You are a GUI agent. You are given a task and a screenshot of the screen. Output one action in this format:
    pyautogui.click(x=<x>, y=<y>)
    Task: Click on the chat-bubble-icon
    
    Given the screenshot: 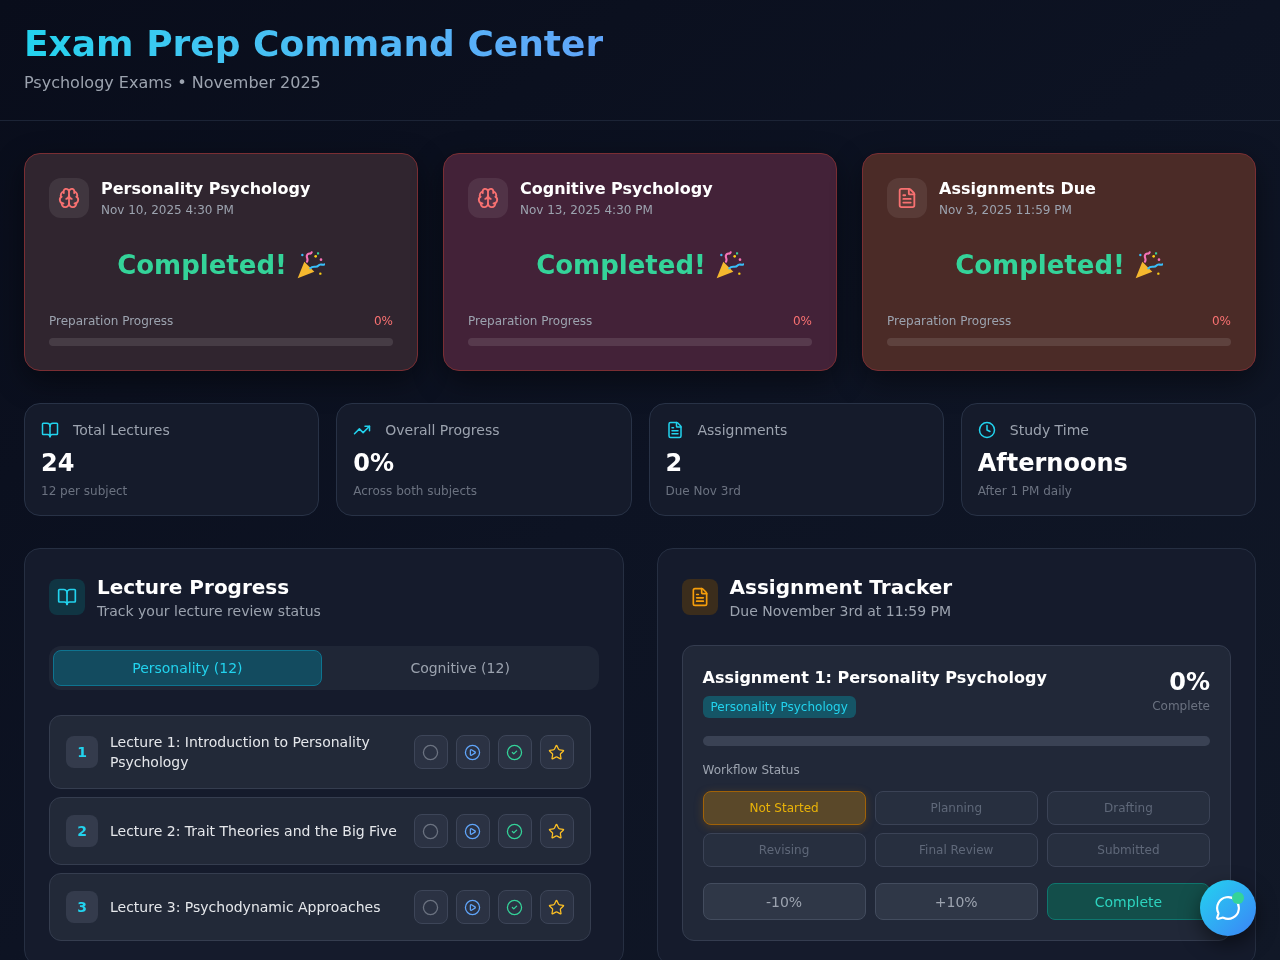 What is the action you would take?
    pyautogui.click(x=1228, y=908)
    